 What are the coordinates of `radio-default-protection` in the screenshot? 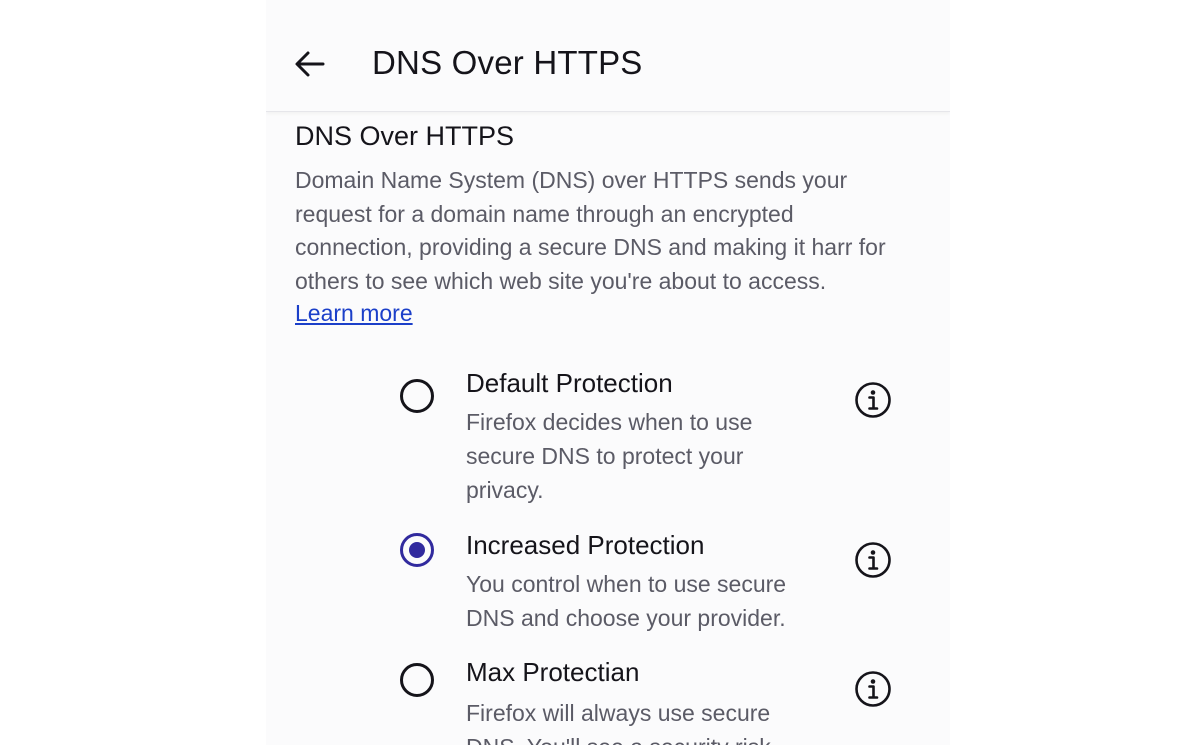 It's located at (417, 396).